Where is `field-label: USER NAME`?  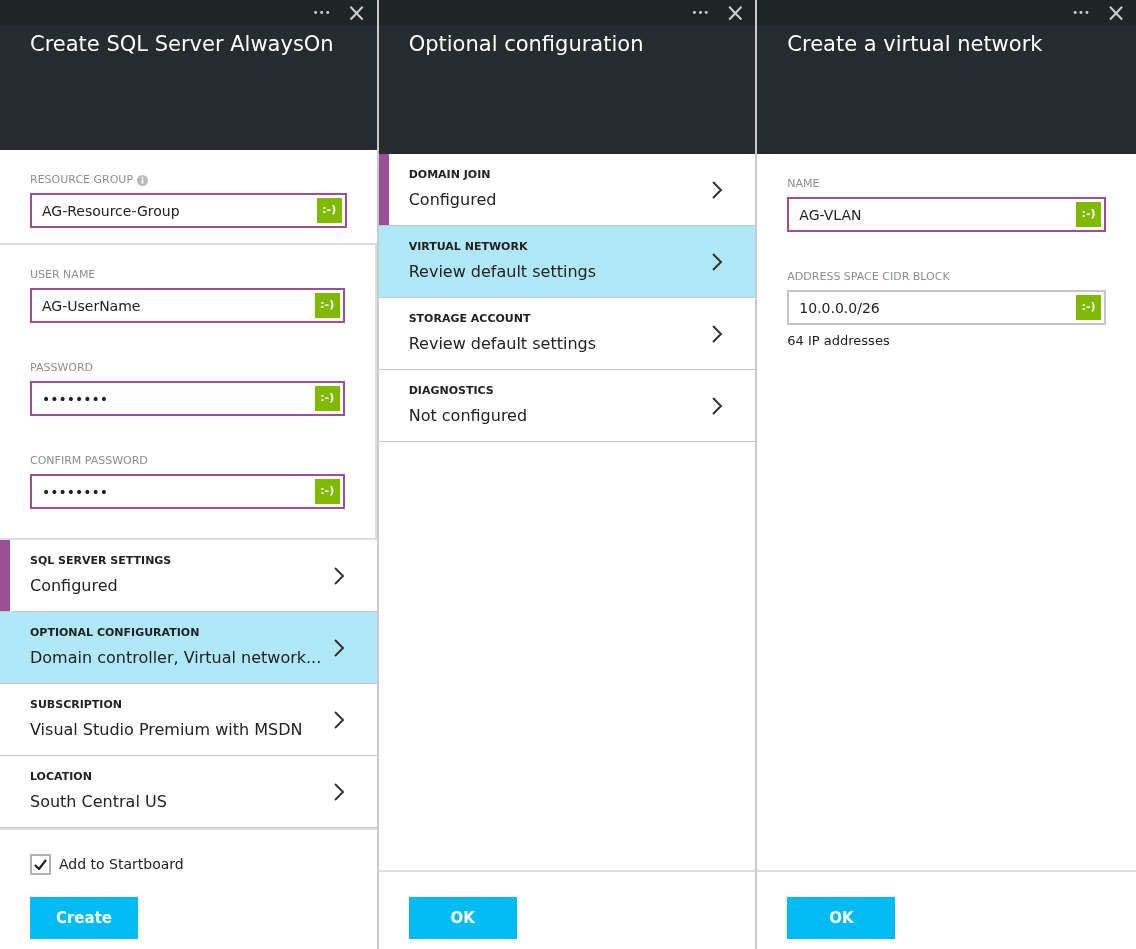 field-label: USER NAME is located at coordinates (63, 274).